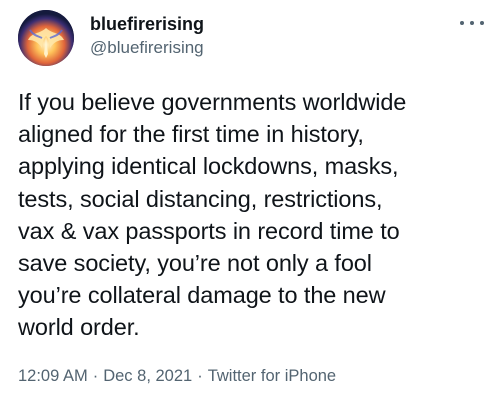 The image size is (500, 401). Describe the element at coordinates (208, 166) in the screenshot. I see `tweet-text-line: applying identical lockdowns, masks,` at that location.